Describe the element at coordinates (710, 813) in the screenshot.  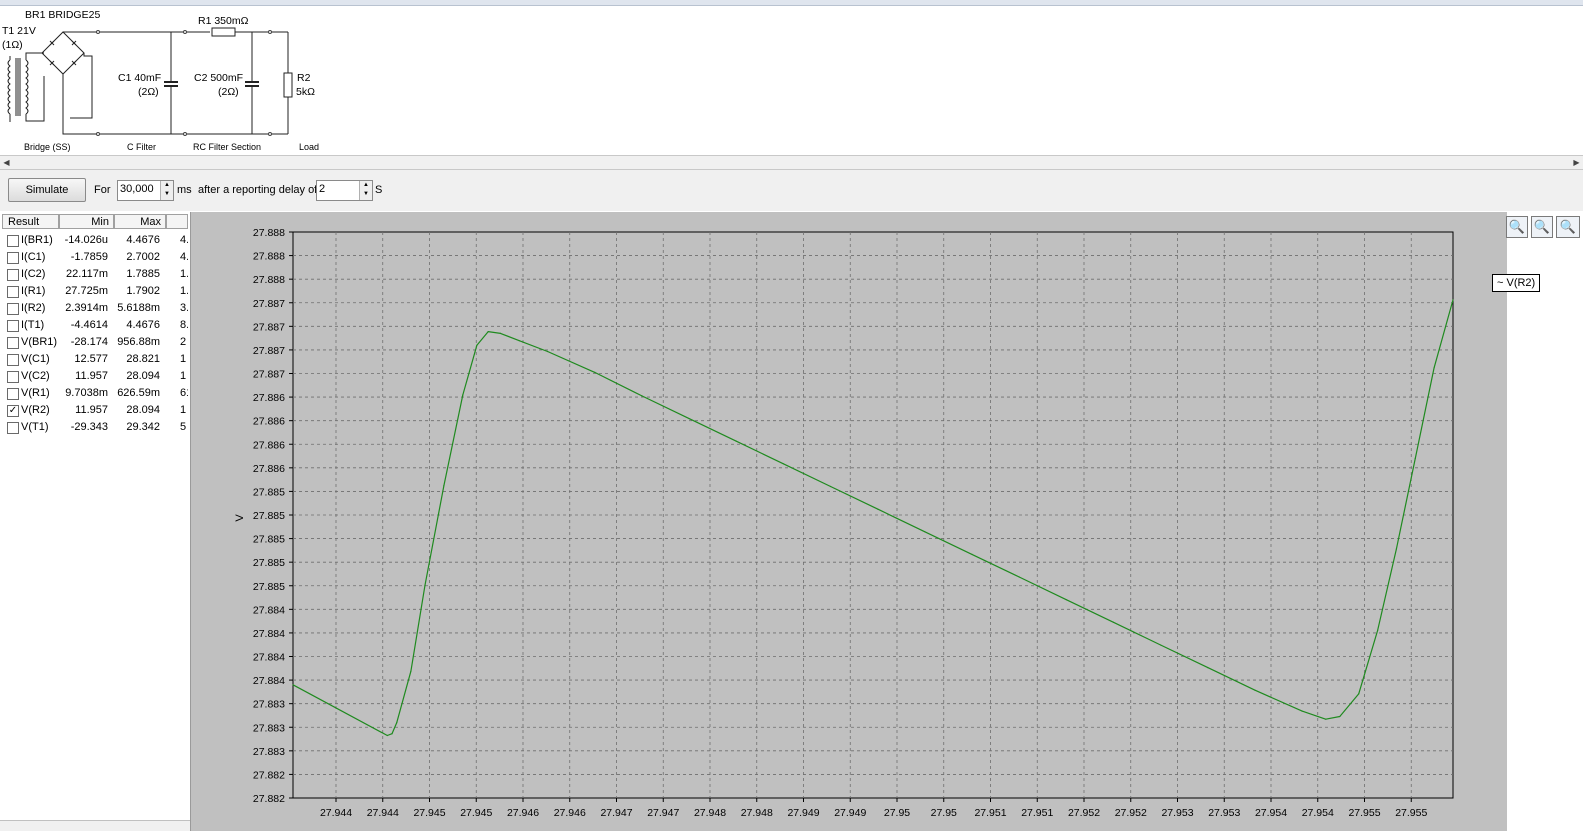
I see `x-tick-label: 27.948` at that location.